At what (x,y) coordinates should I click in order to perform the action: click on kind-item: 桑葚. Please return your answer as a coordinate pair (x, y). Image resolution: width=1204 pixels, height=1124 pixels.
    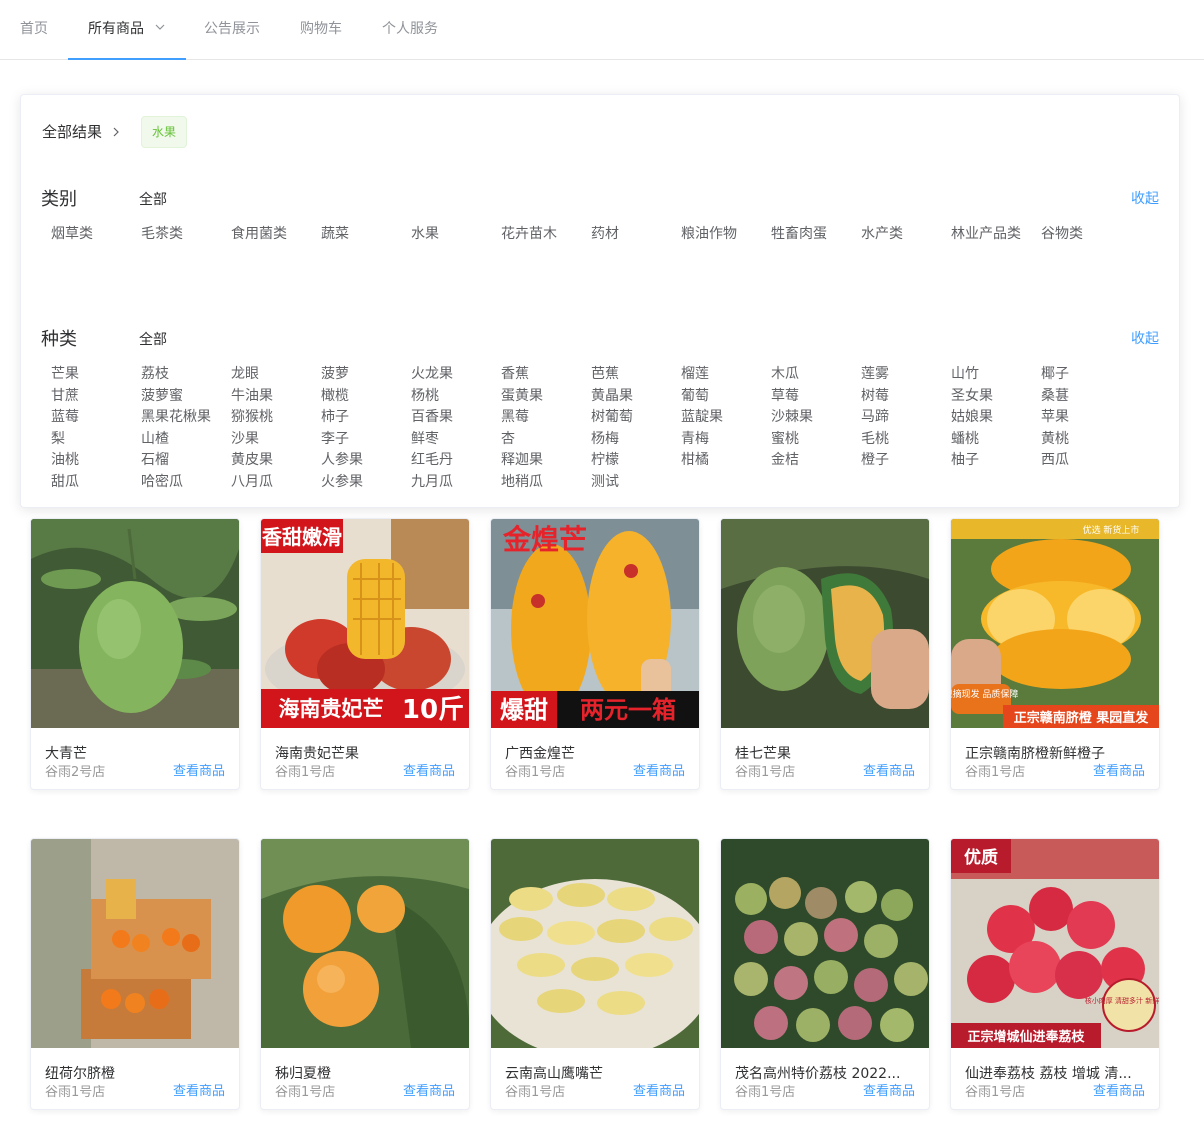
    Looking at the image, I should click on (1055, 395).